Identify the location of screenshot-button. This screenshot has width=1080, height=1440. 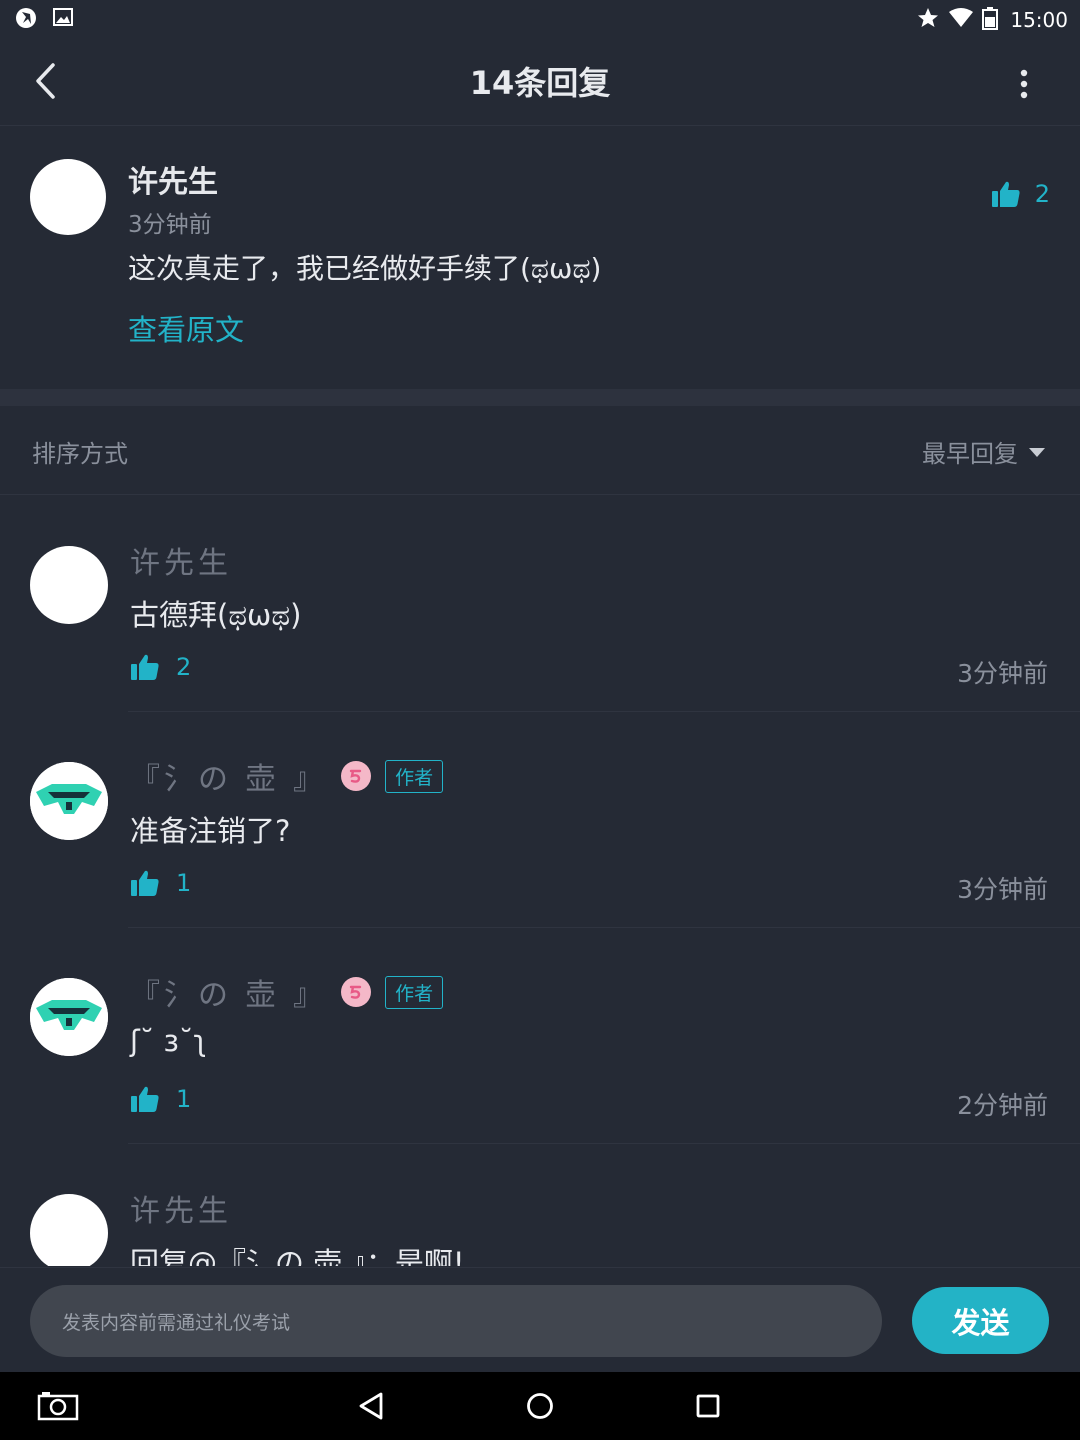
(58, 1406).